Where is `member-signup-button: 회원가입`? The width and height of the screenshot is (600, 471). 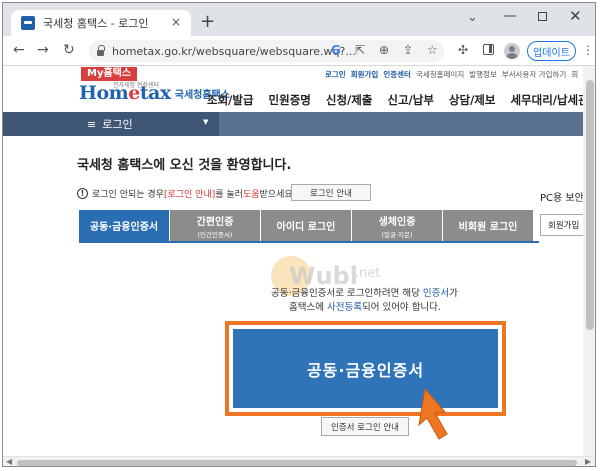
member-signup-button: 회원가입 is located at coordinates (561, 225).